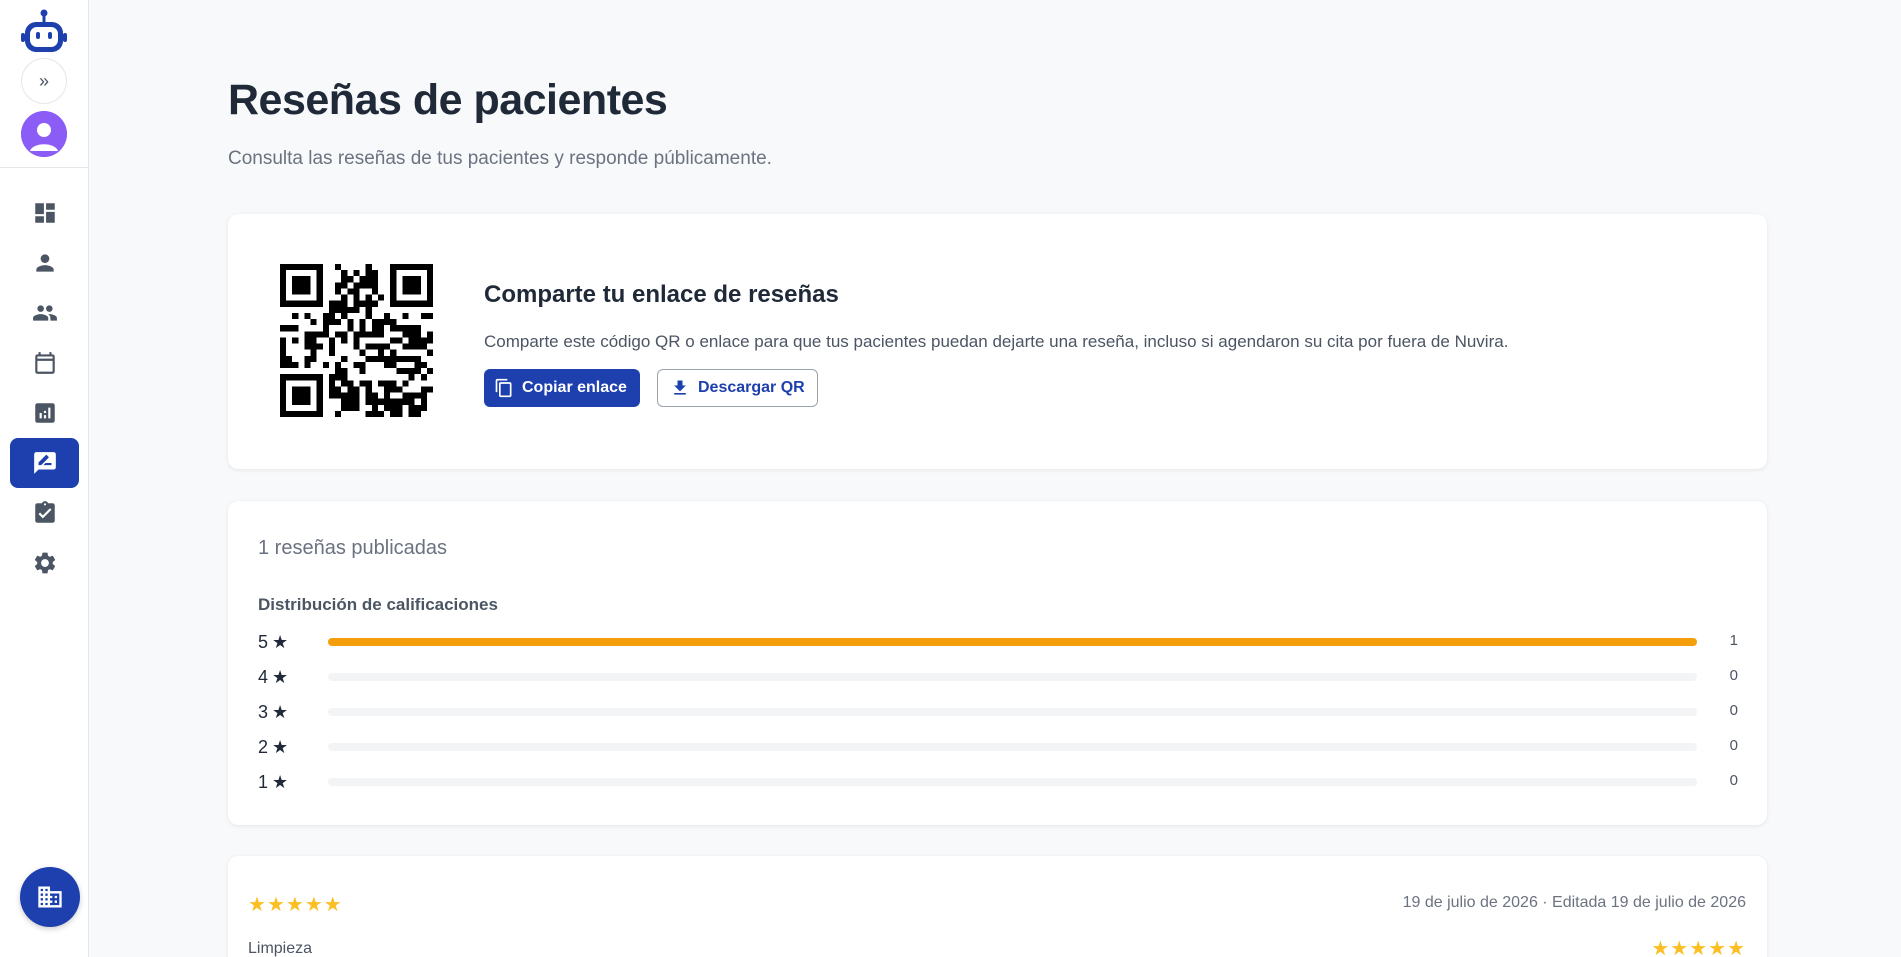  I want to click on qr-code, so click(356, 340).